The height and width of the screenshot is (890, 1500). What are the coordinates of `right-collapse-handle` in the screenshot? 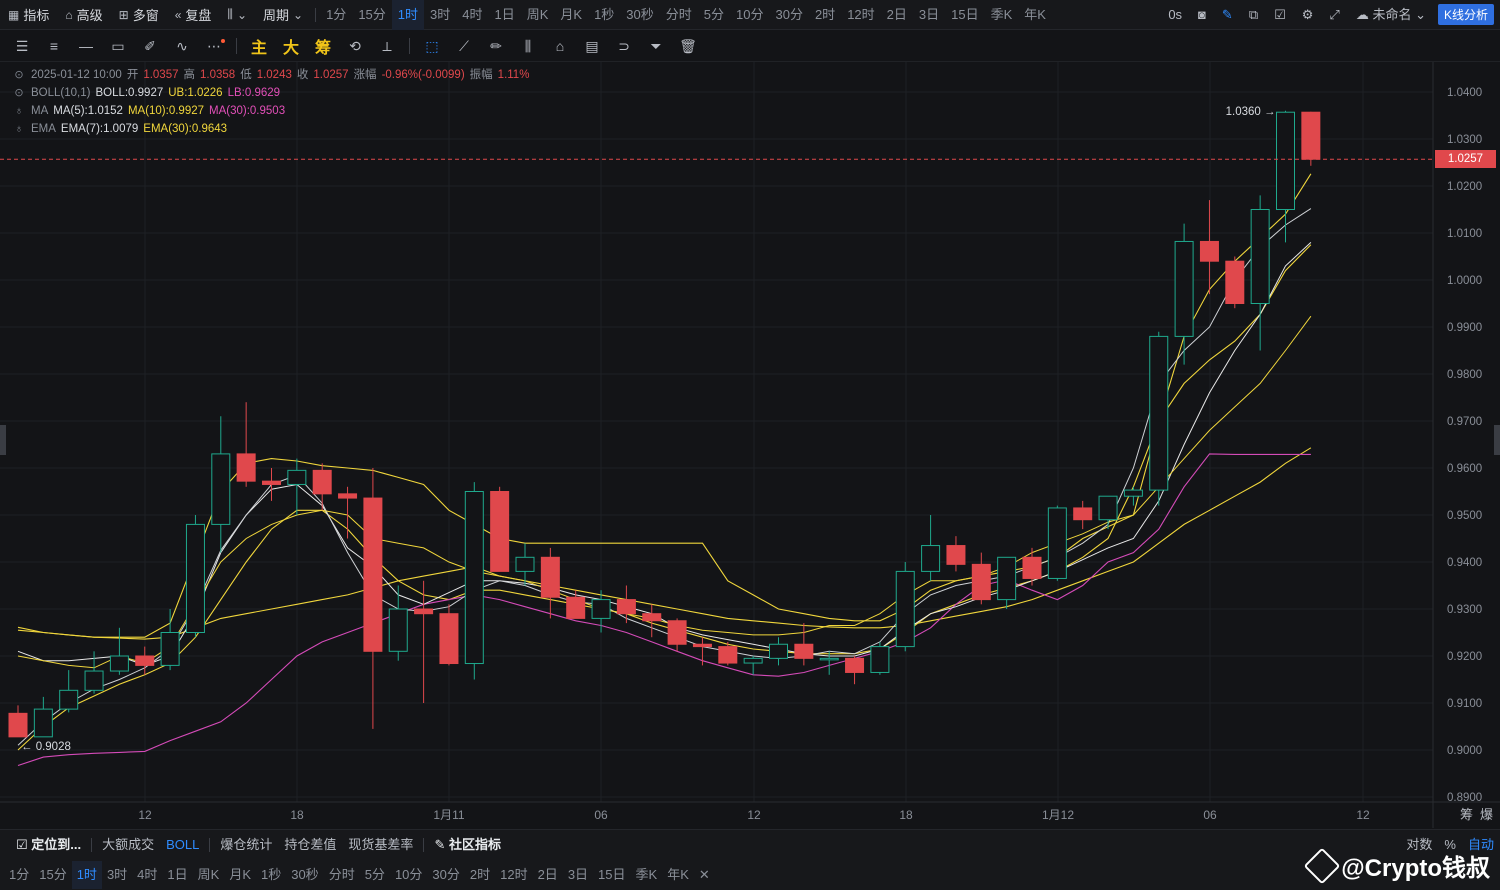 It's located at (1497, 440).